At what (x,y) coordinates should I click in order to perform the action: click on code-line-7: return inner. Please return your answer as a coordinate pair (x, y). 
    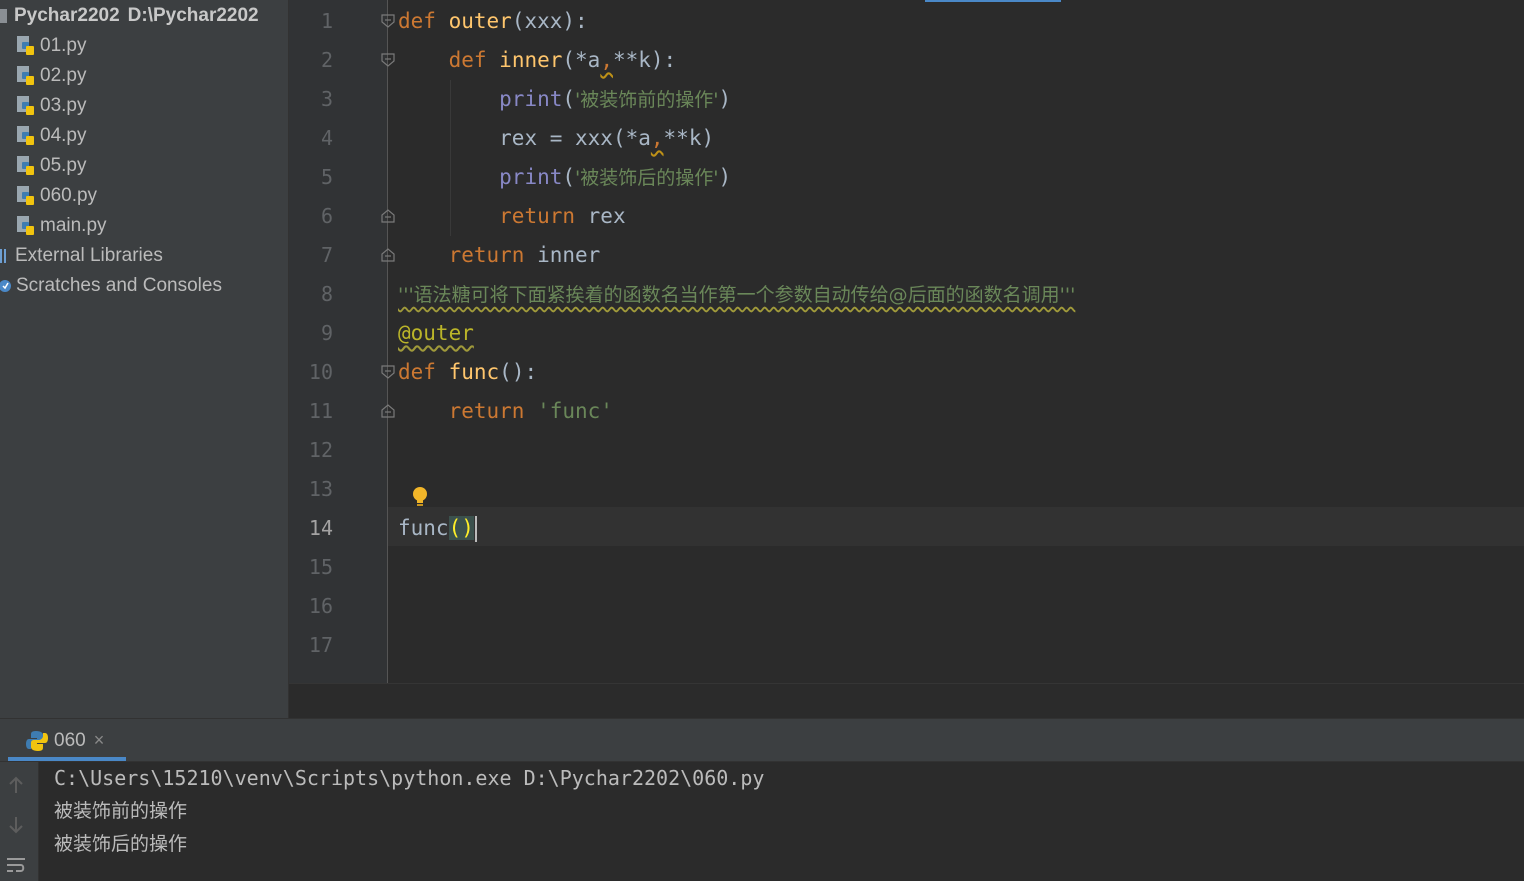
    Looking at the image, I should click on (499, 255).